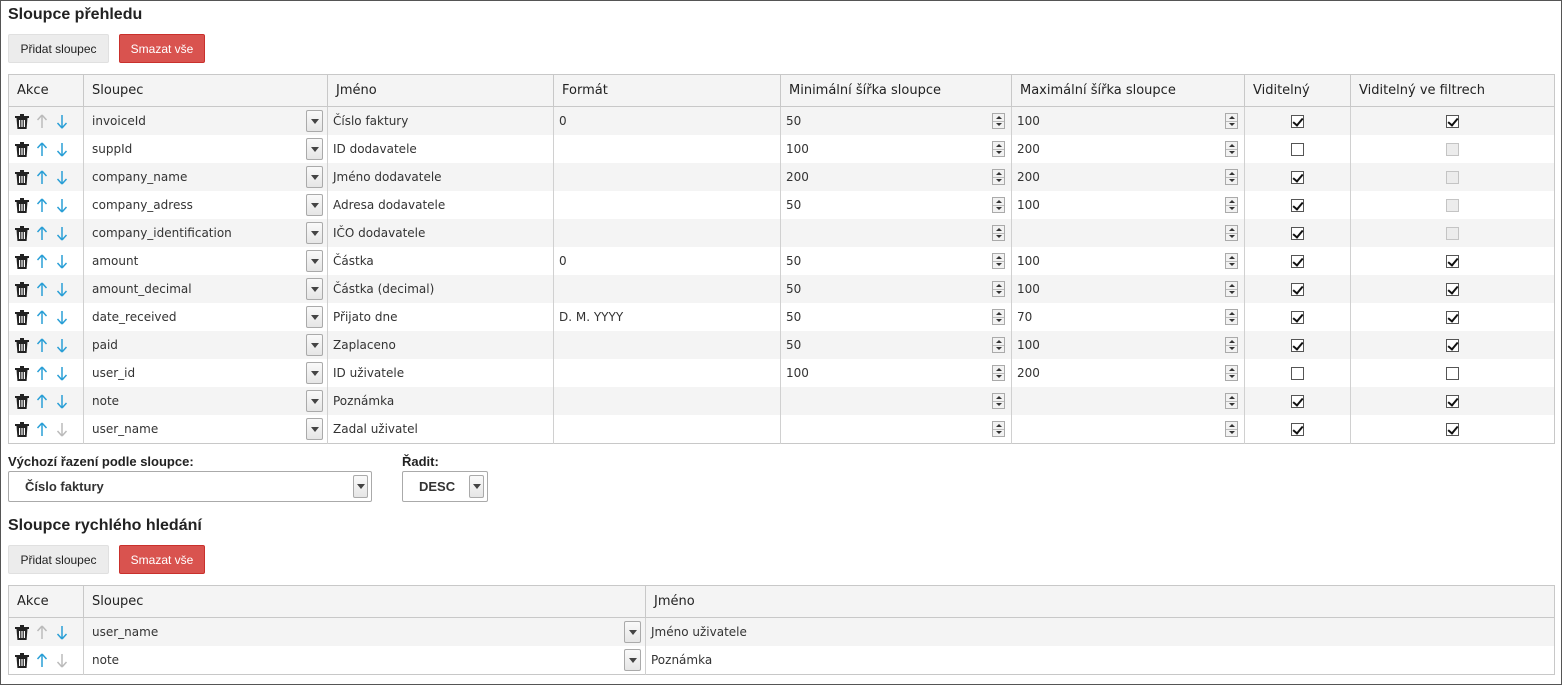  I want to click on column-select: company_name, so click(205, 177).